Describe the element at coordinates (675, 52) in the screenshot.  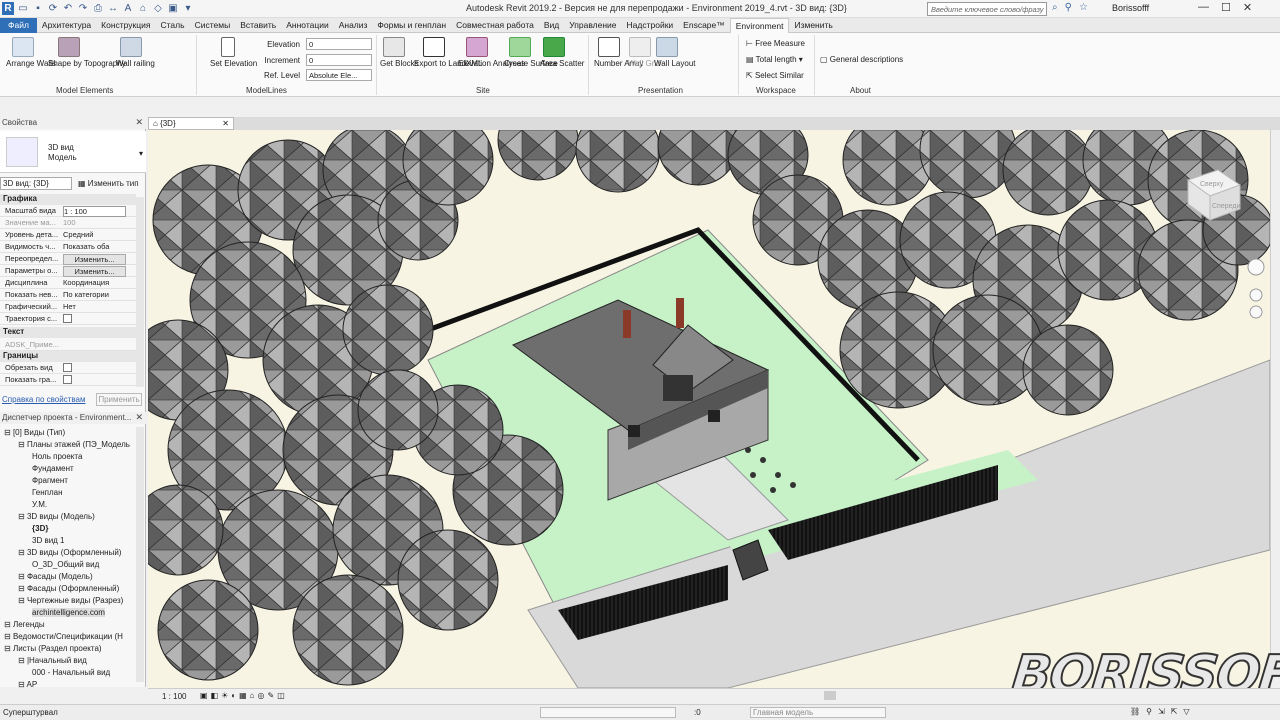
I see `wall-layout-button: Wall Layout` at that location.